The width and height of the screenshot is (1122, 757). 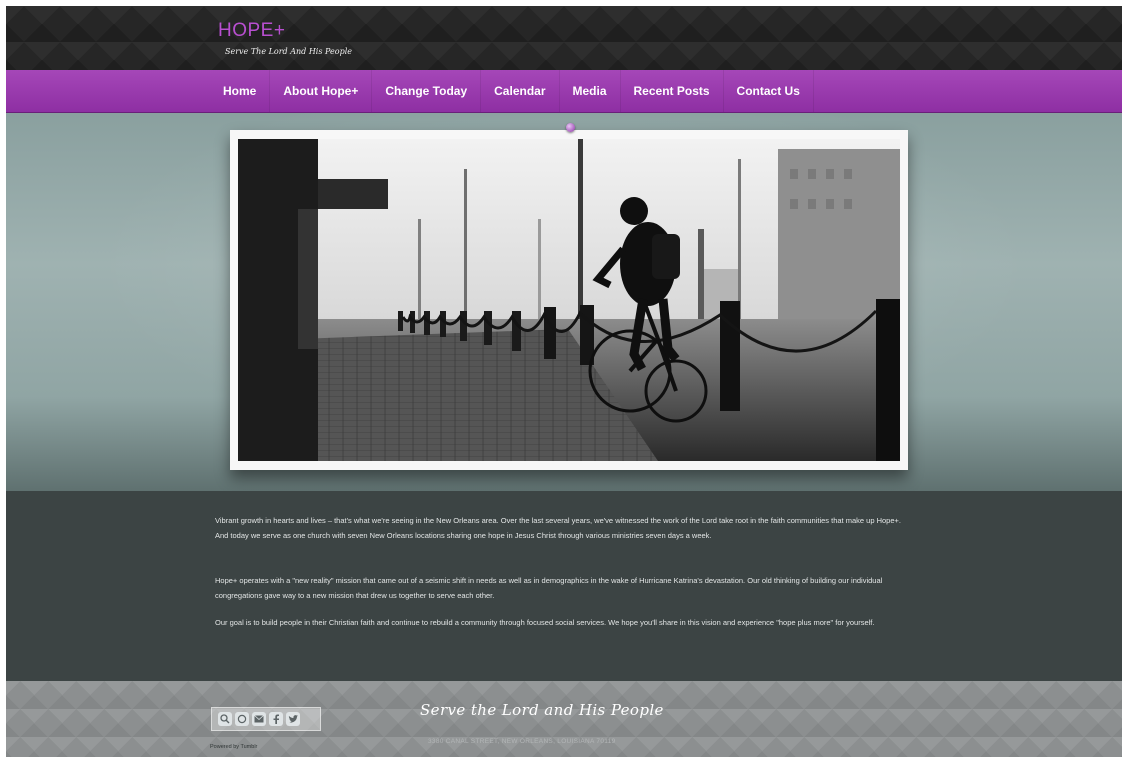 I want to click on rss-icon, so click(x=242, y=719).